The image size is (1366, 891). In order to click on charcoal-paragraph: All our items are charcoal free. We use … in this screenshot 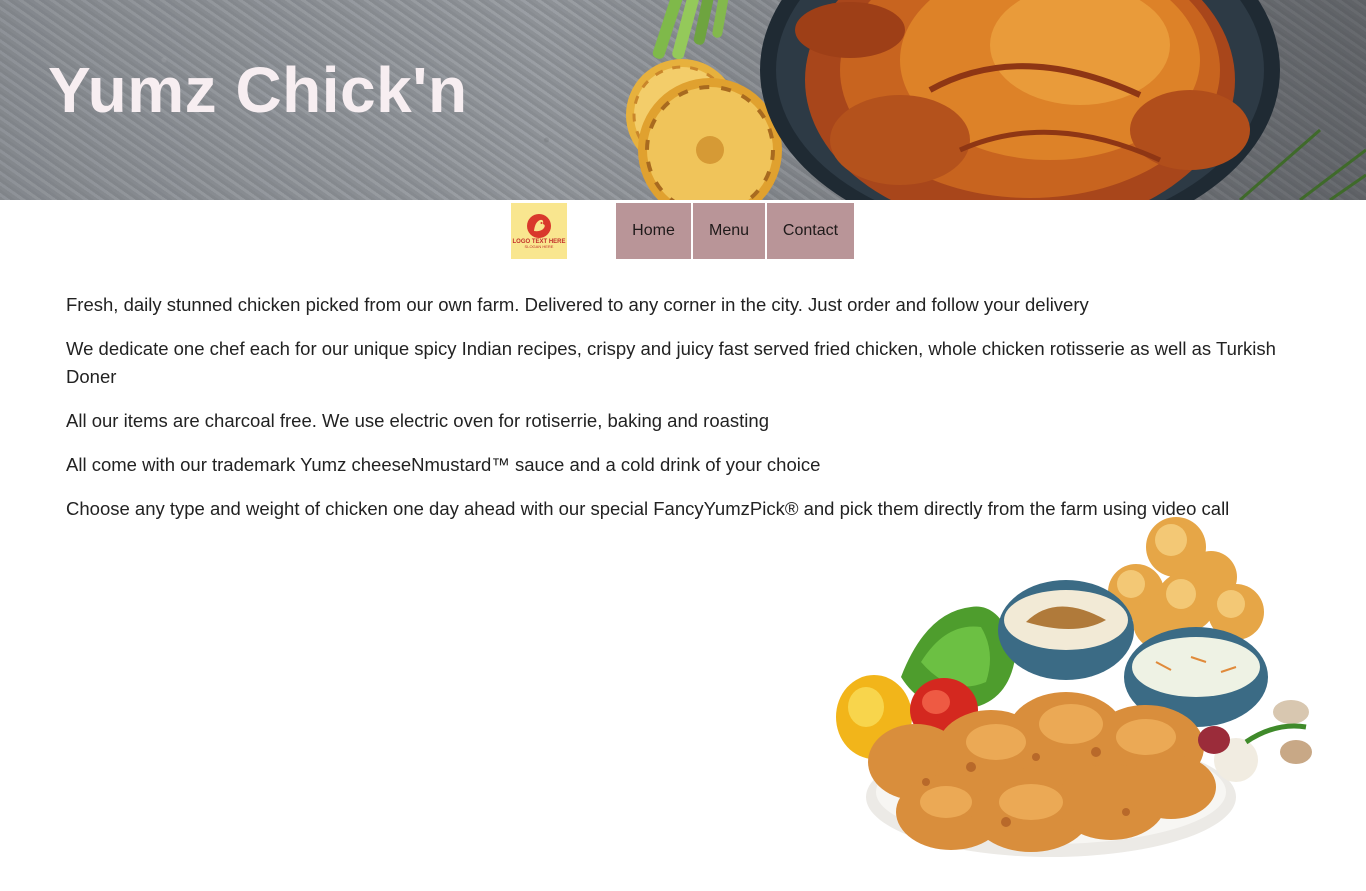, I will do `click(417, 420)`.